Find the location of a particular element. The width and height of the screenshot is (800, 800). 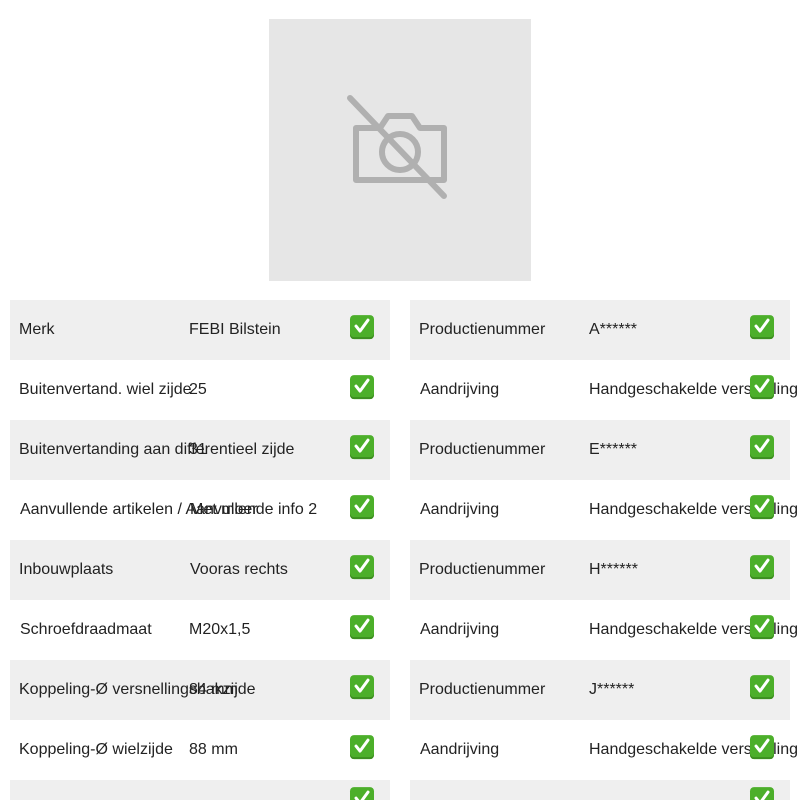

spec-value: 25 is located at coordinates (198, 389).